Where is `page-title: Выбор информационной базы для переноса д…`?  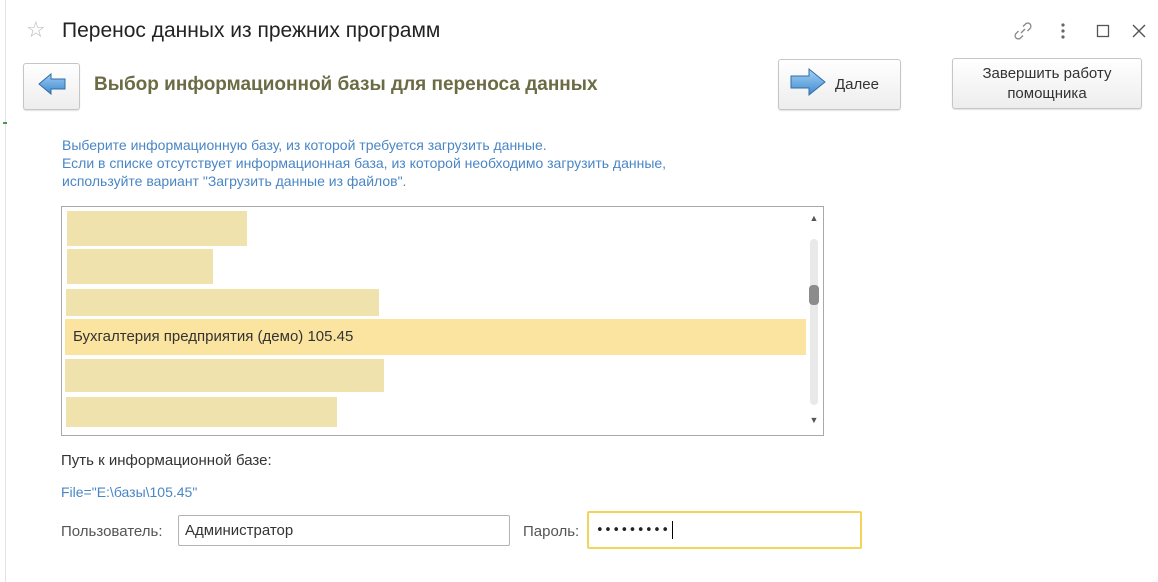
page-title: Выбор информационной базы для переноса д… is located at coordinates (346, 84).